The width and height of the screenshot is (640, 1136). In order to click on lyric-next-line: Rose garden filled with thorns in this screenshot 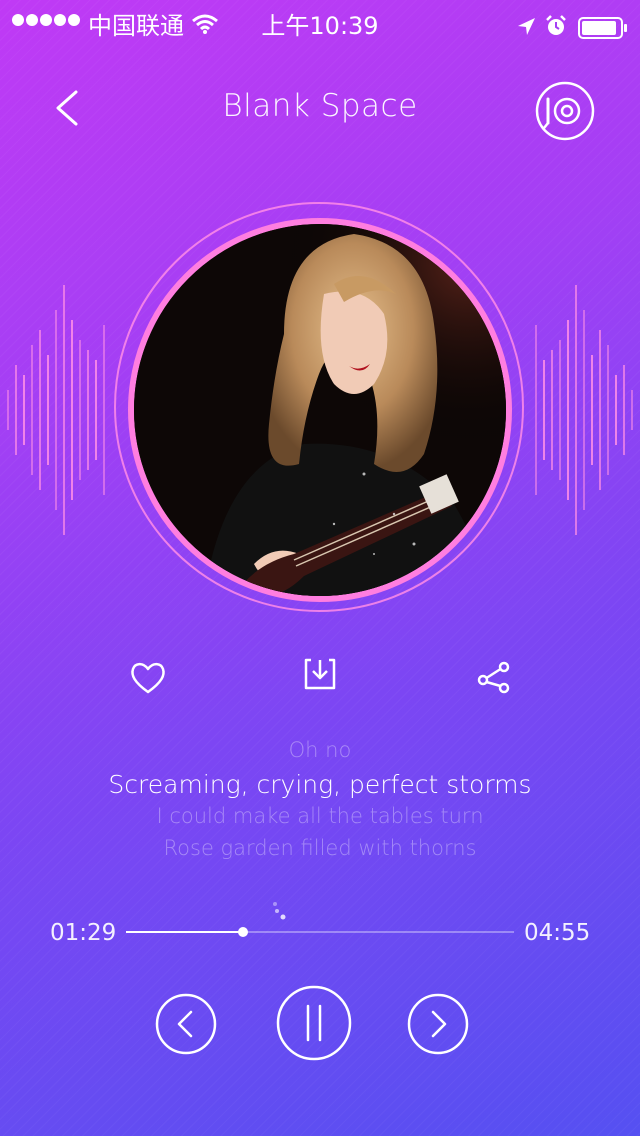, I will do `click(320, 848)`.